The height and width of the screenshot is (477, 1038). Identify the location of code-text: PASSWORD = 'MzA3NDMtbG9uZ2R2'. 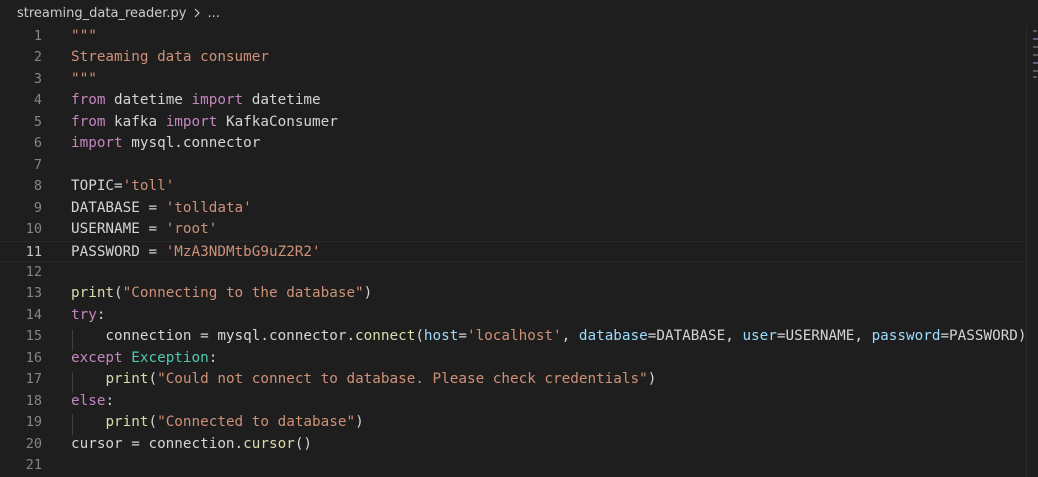
(196, 252).